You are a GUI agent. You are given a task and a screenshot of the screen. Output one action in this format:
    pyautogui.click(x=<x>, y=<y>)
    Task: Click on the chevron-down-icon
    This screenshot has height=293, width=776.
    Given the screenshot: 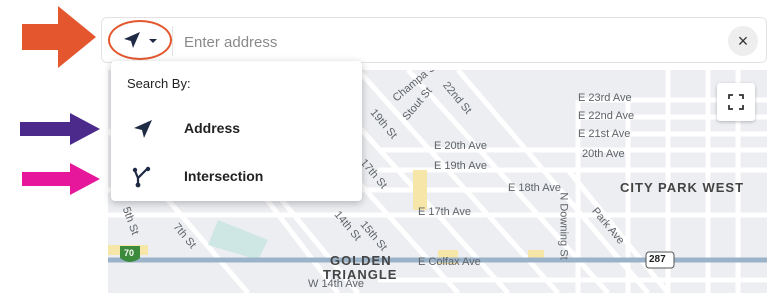 What is the action you would take?
    pyautogui.click(x=153, y=41)
    